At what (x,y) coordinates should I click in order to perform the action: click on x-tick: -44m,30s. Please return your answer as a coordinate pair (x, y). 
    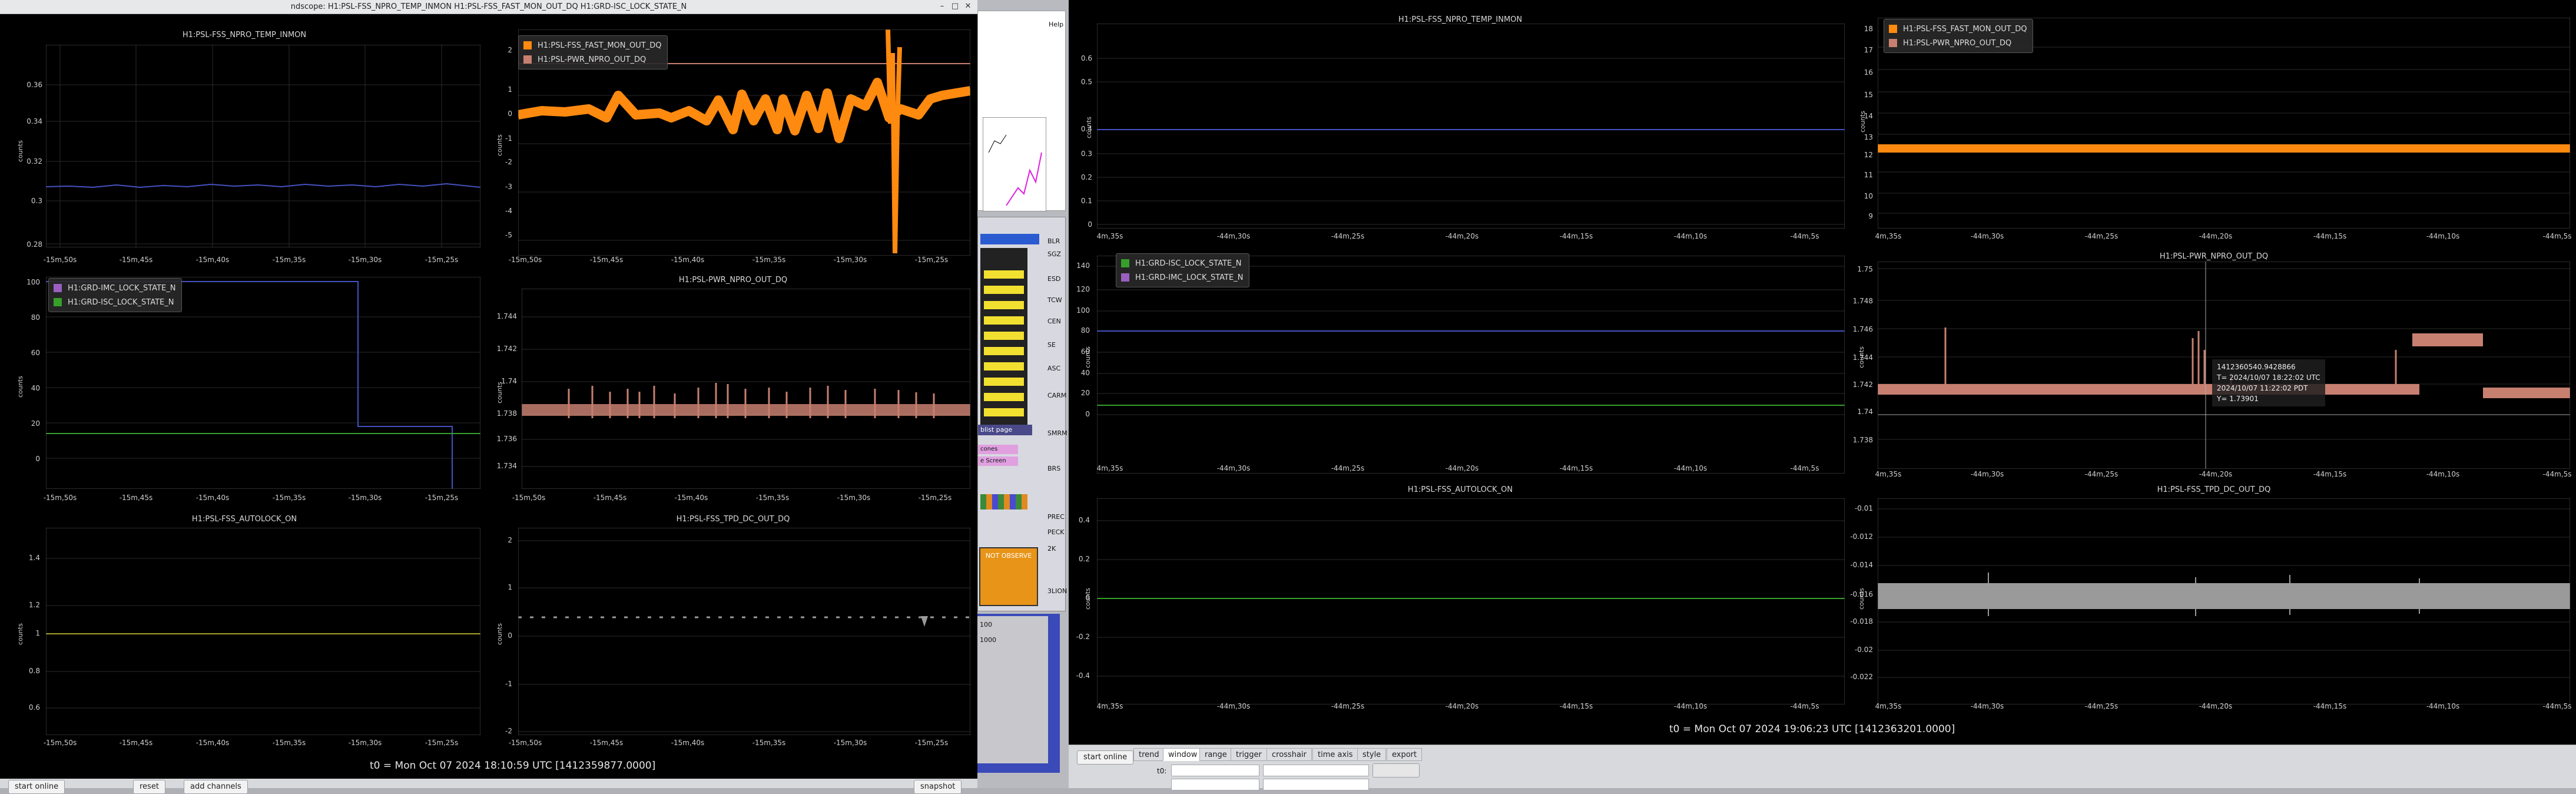
    Looking at the image, I should click on (1233, 706).